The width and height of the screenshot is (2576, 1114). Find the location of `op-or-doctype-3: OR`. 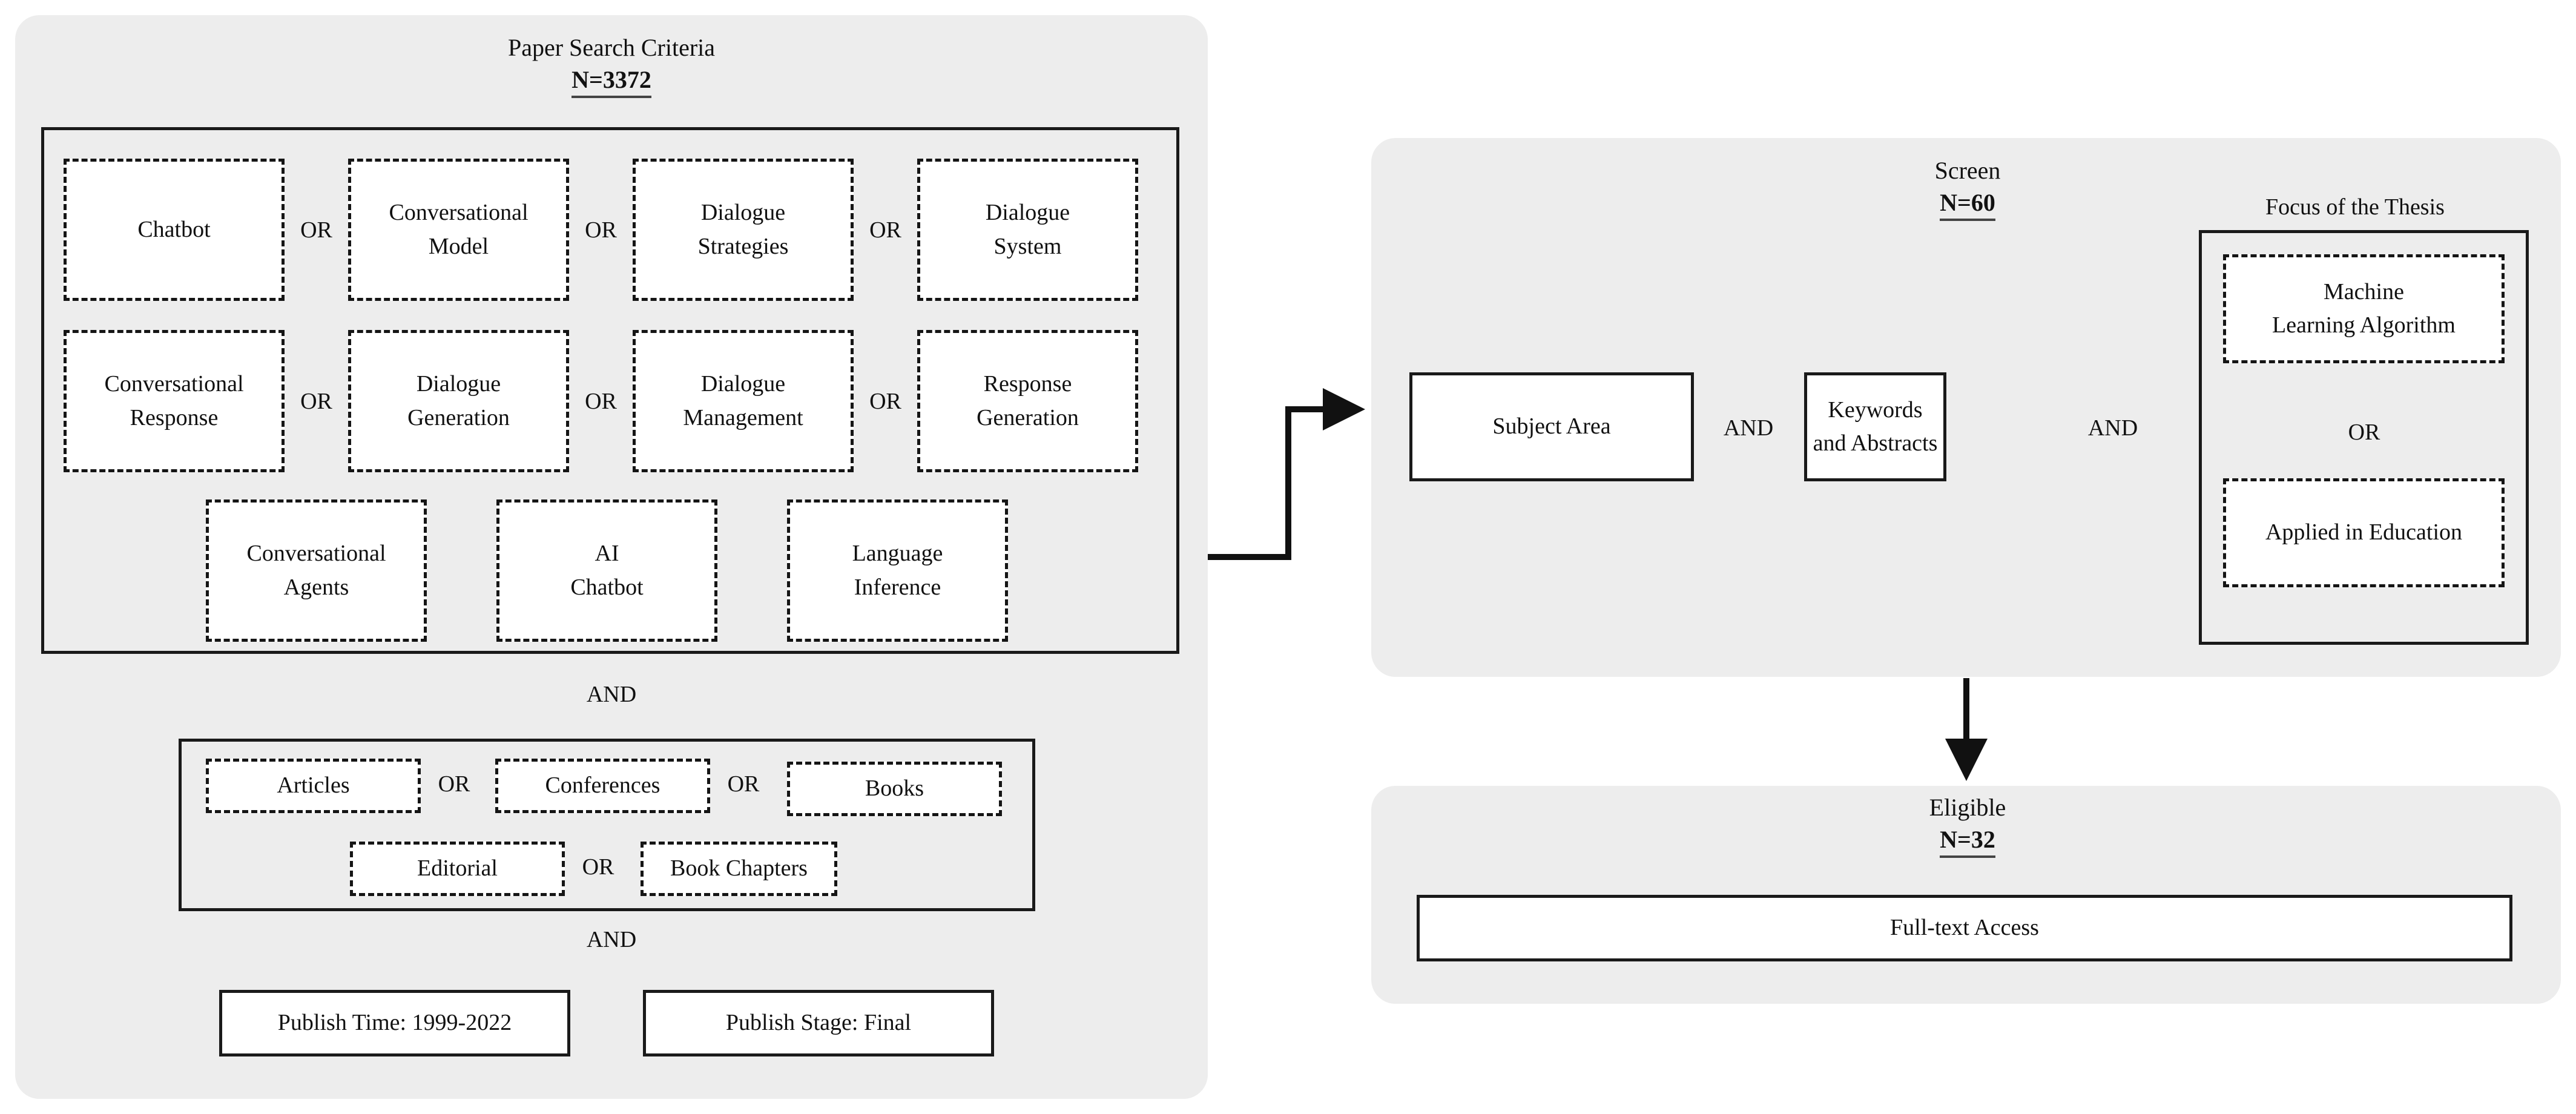

op-or-doctype-3: OR is located at coordinates (598, 867).